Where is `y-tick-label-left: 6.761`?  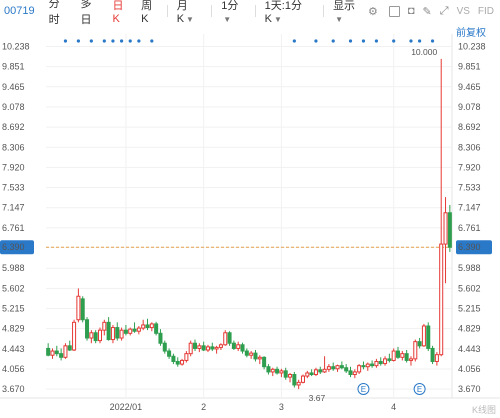
y-tick-label-left: 6.761 is located at coordinates (13, 228).